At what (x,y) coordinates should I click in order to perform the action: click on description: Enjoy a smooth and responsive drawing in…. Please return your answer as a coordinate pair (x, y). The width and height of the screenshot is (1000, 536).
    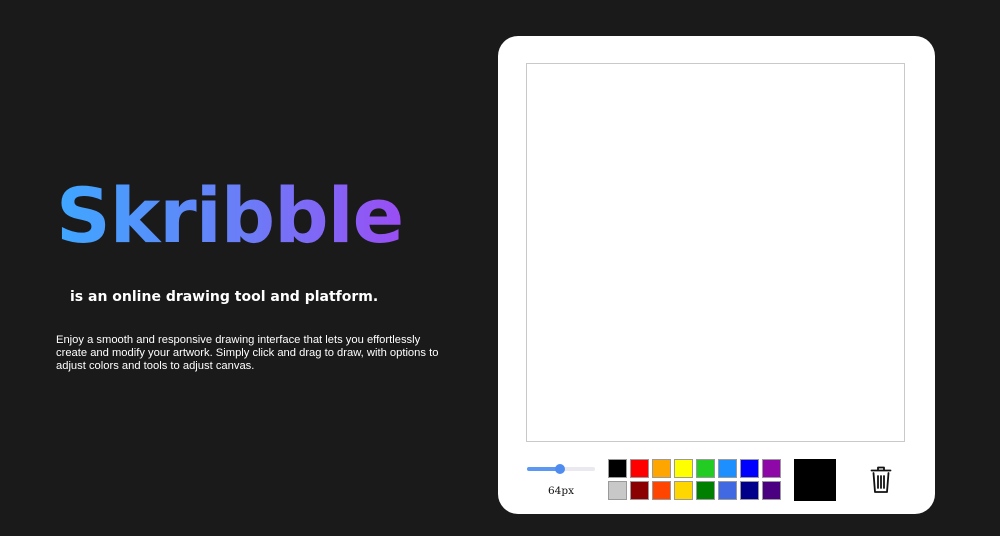
    Looking at the image, I should click on (247, 353).